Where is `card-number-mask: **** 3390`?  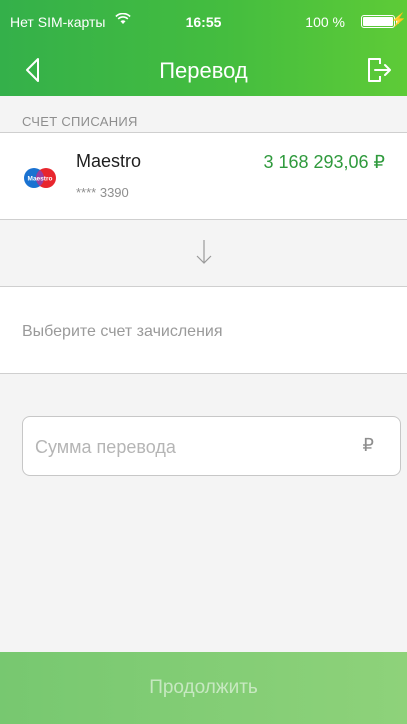 card-number-mask: **** 3390 is located at coordinates (102, 192).